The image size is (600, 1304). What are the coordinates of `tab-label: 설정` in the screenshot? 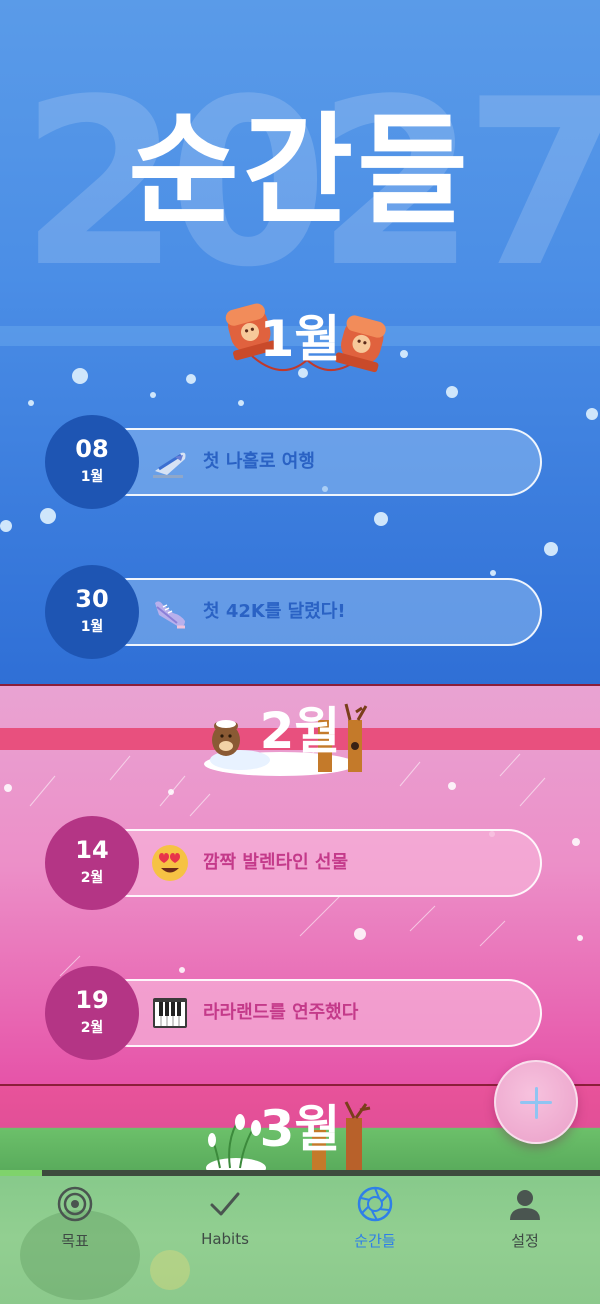 It's located at (525, 1241).